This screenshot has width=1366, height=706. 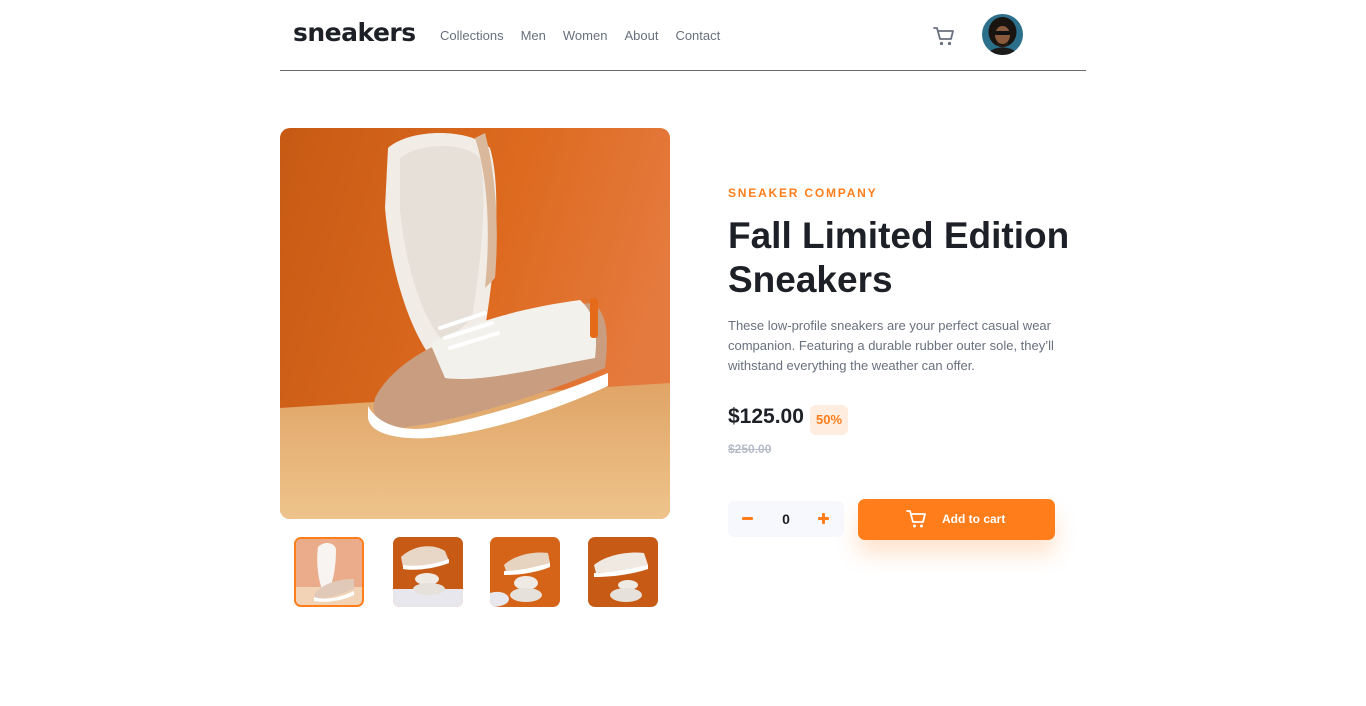 I want to click on plus-icon, so click(x=824, y=519).